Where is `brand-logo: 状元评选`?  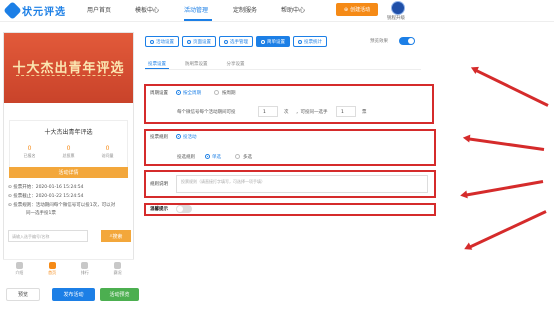 brand-logo: 状元评选 is located at coordinates (34, 10).